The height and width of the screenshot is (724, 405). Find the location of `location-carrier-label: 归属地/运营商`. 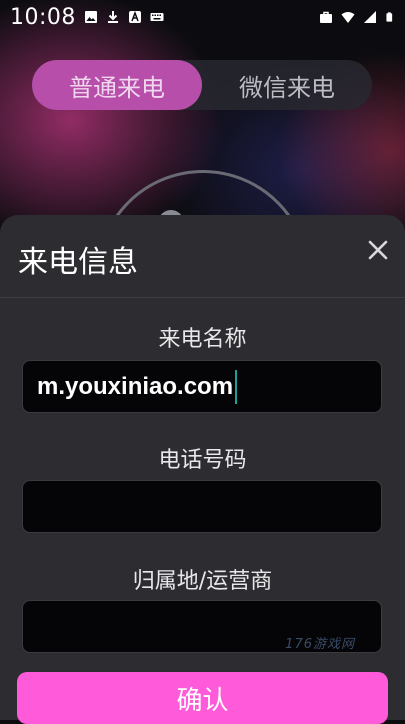

location-carrier-label: 归属地/运营商 is located at coordinates (202, 581).